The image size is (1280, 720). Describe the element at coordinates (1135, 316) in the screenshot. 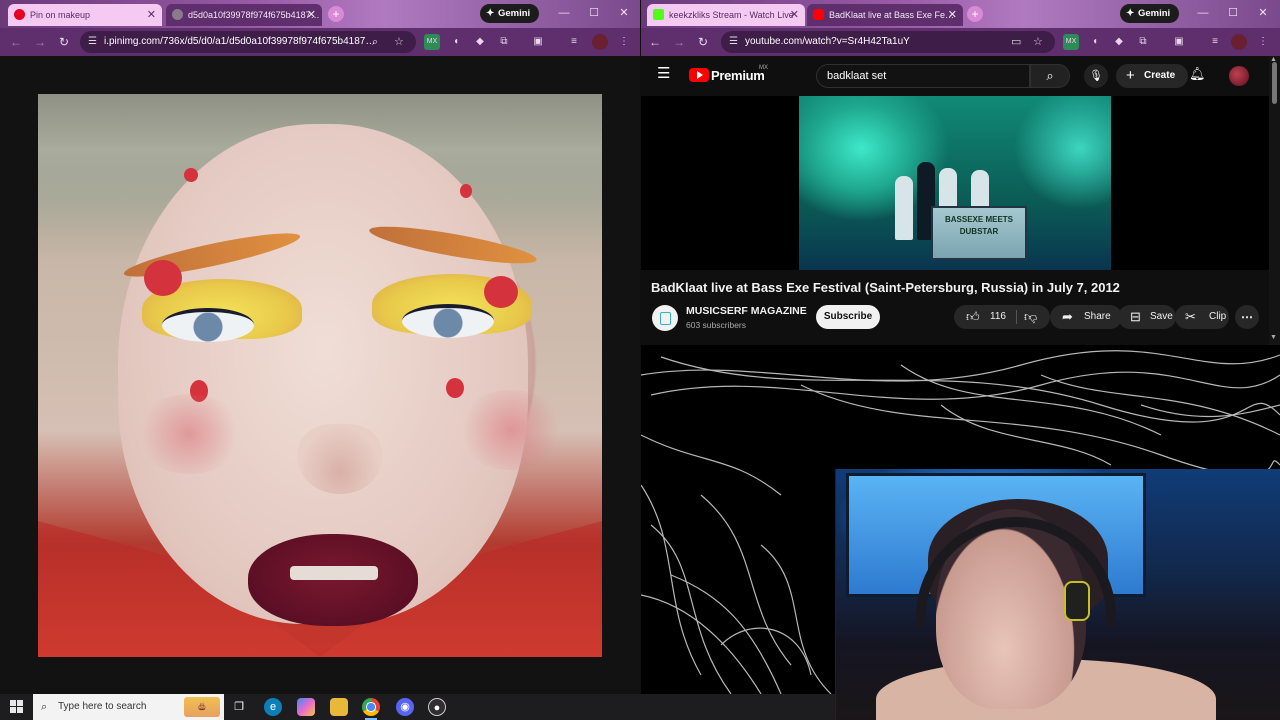

I see `bookmark-icon: ⊟` at that location.